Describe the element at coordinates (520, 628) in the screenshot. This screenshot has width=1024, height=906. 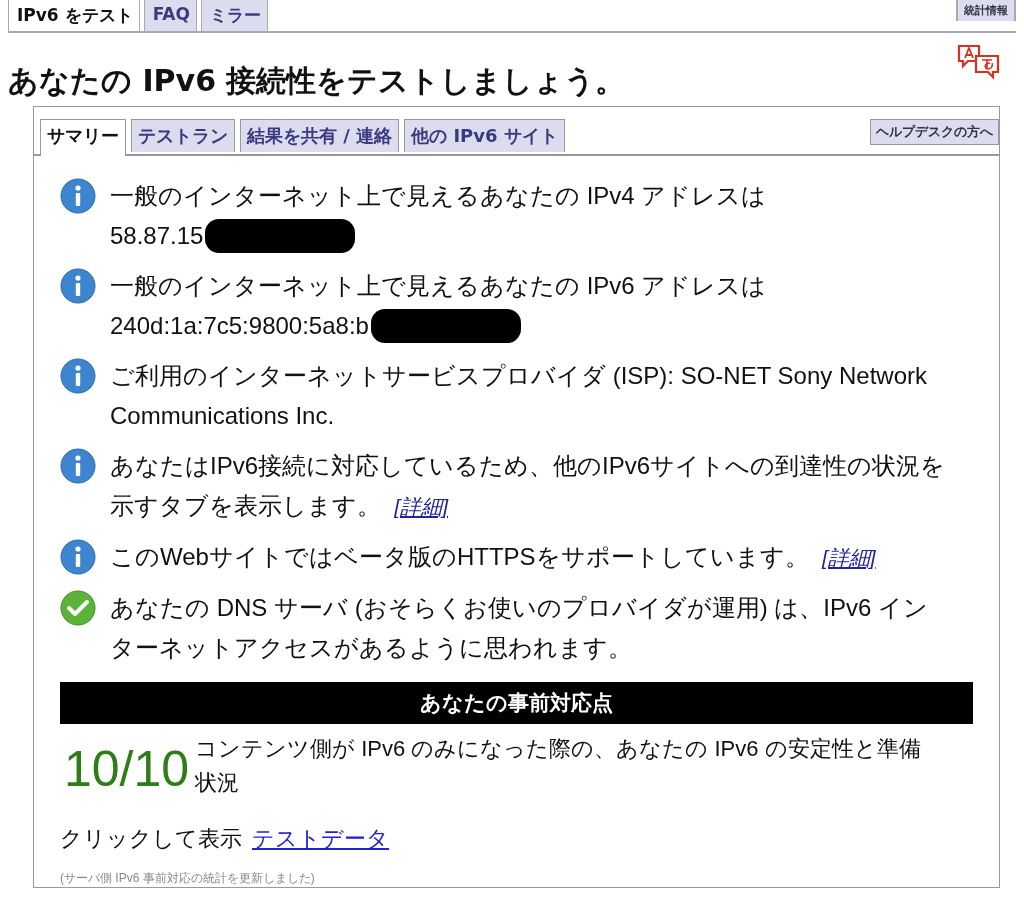
I see `message-text: あなたの DNS サーバ (おそらくお使いのプロバイダが運用) は、IPv6 インターネットアクセスがあるように思われます。` at that location.